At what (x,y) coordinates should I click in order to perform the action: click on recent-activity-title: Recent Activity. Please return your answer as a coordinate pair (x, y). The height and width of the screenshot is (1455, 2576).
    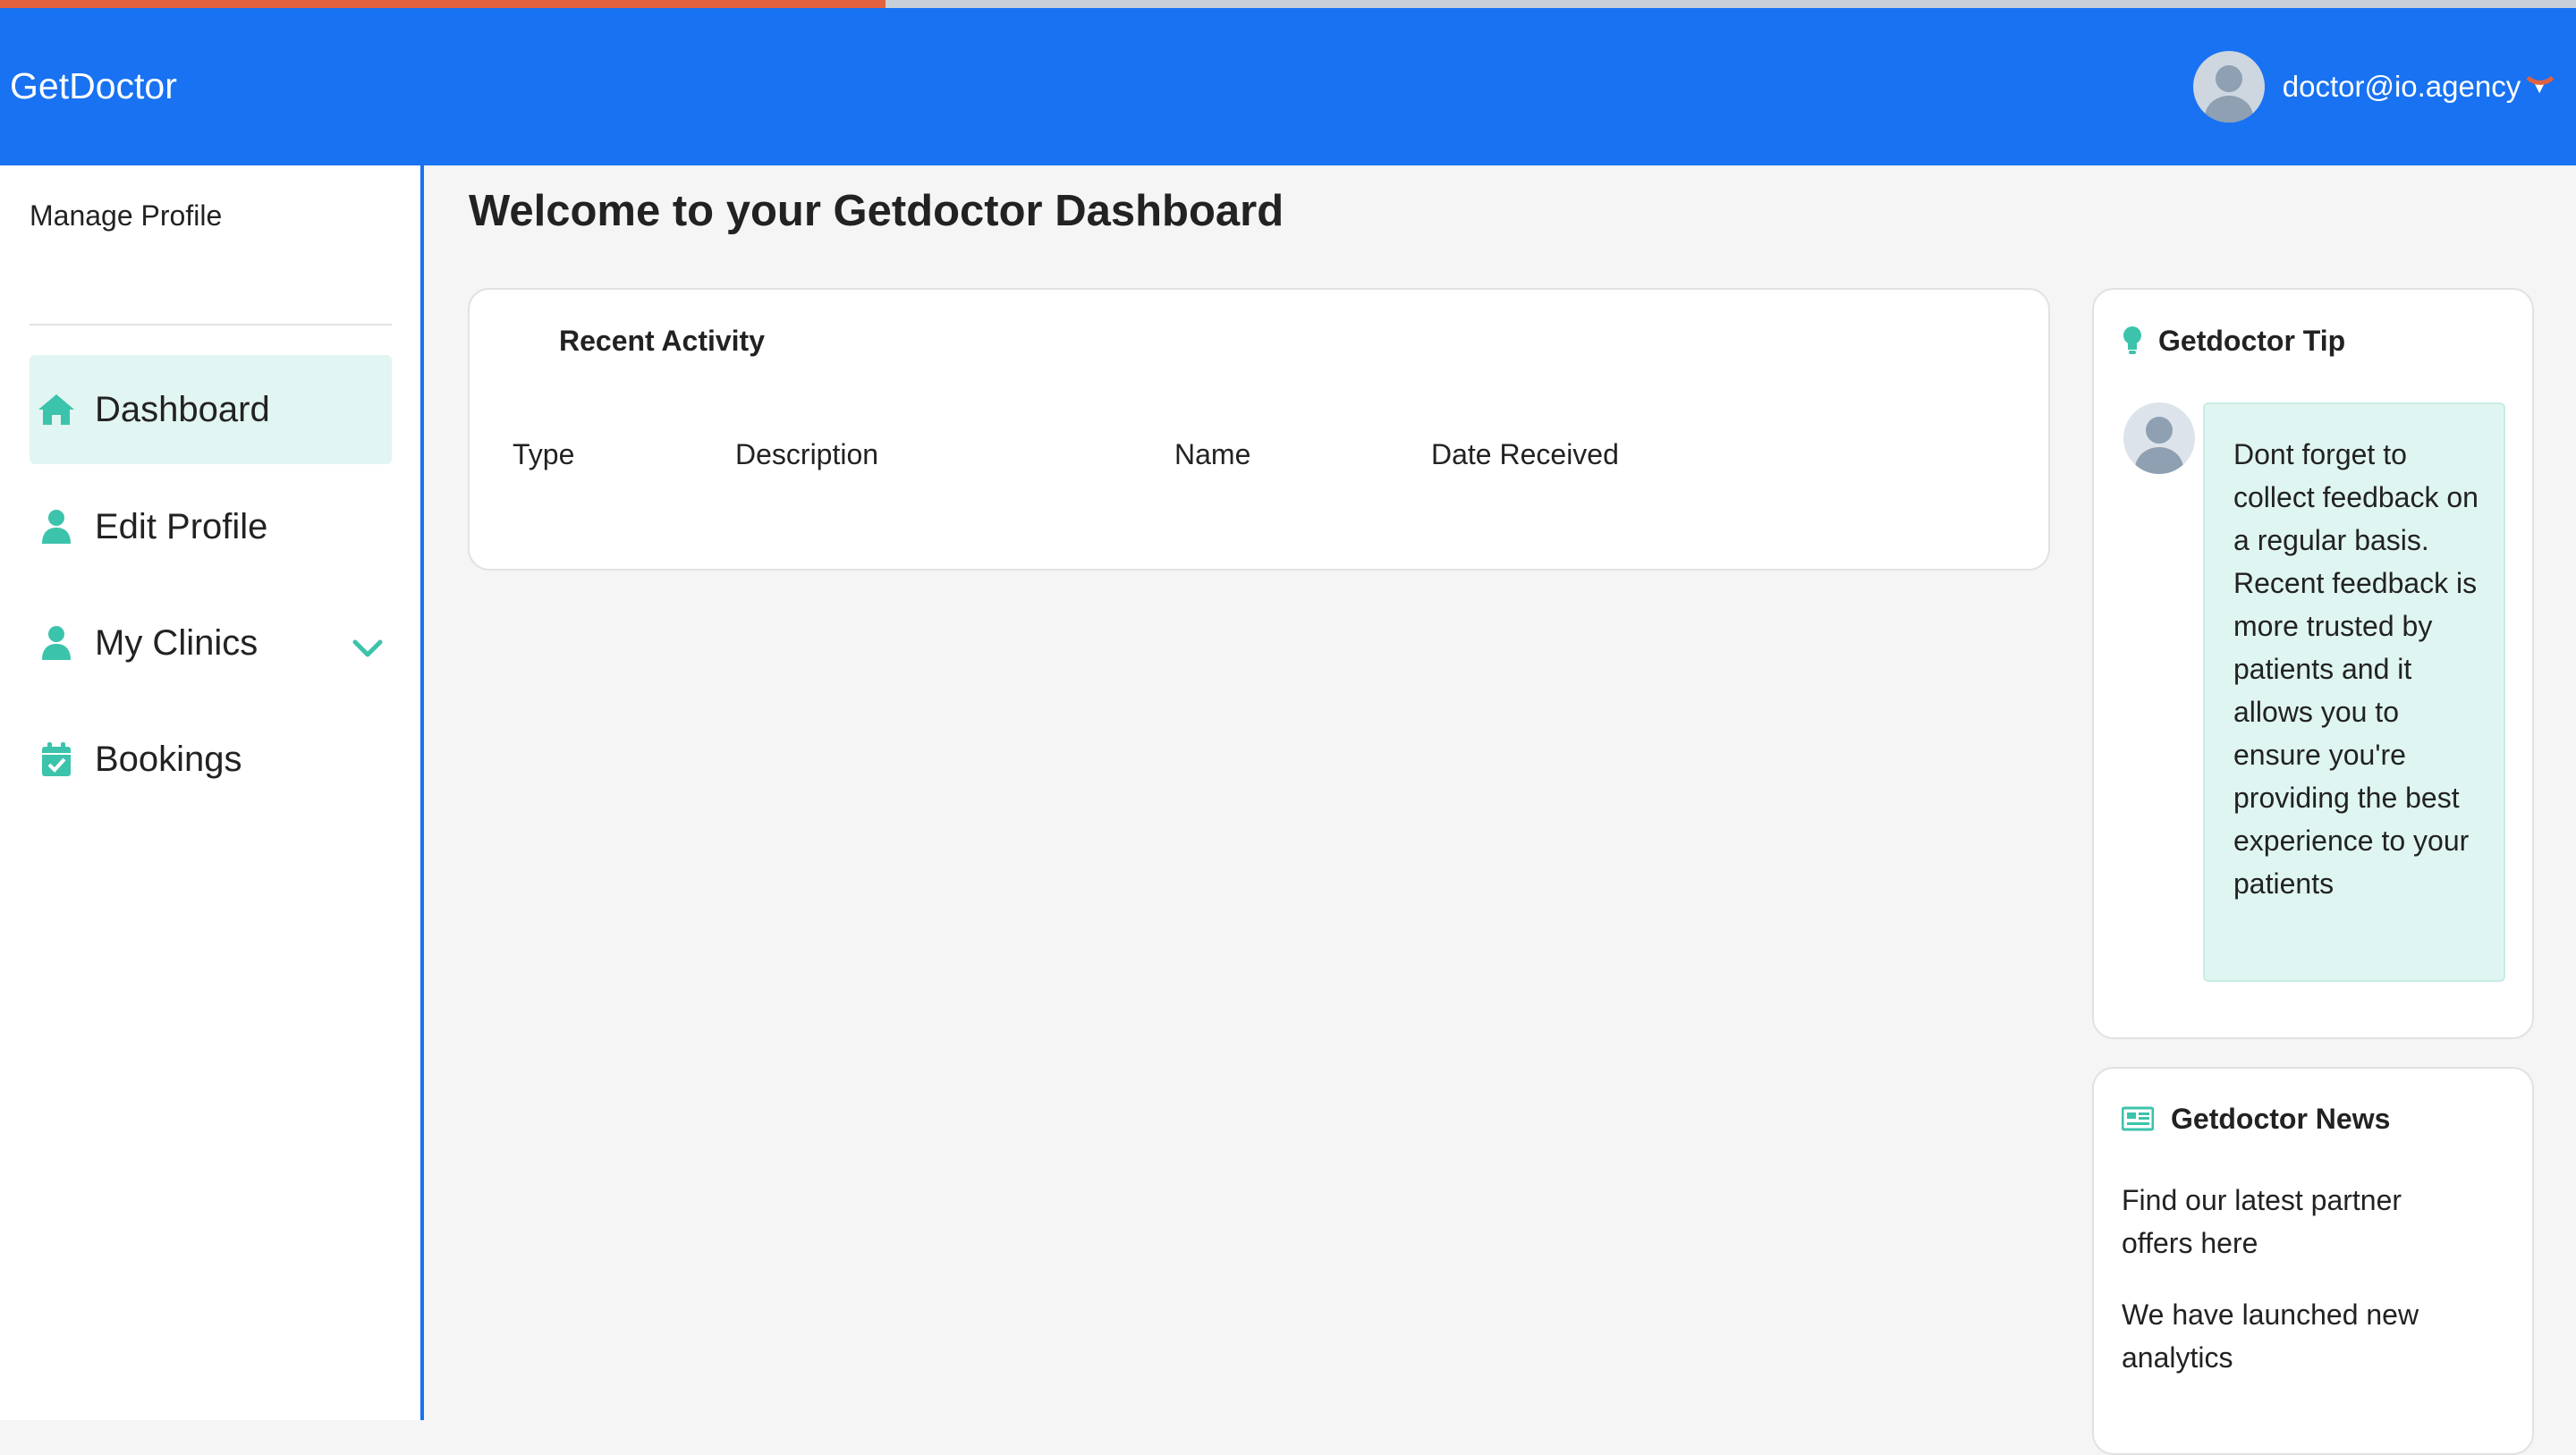
    Looking at the image, I should click on (662, 341).